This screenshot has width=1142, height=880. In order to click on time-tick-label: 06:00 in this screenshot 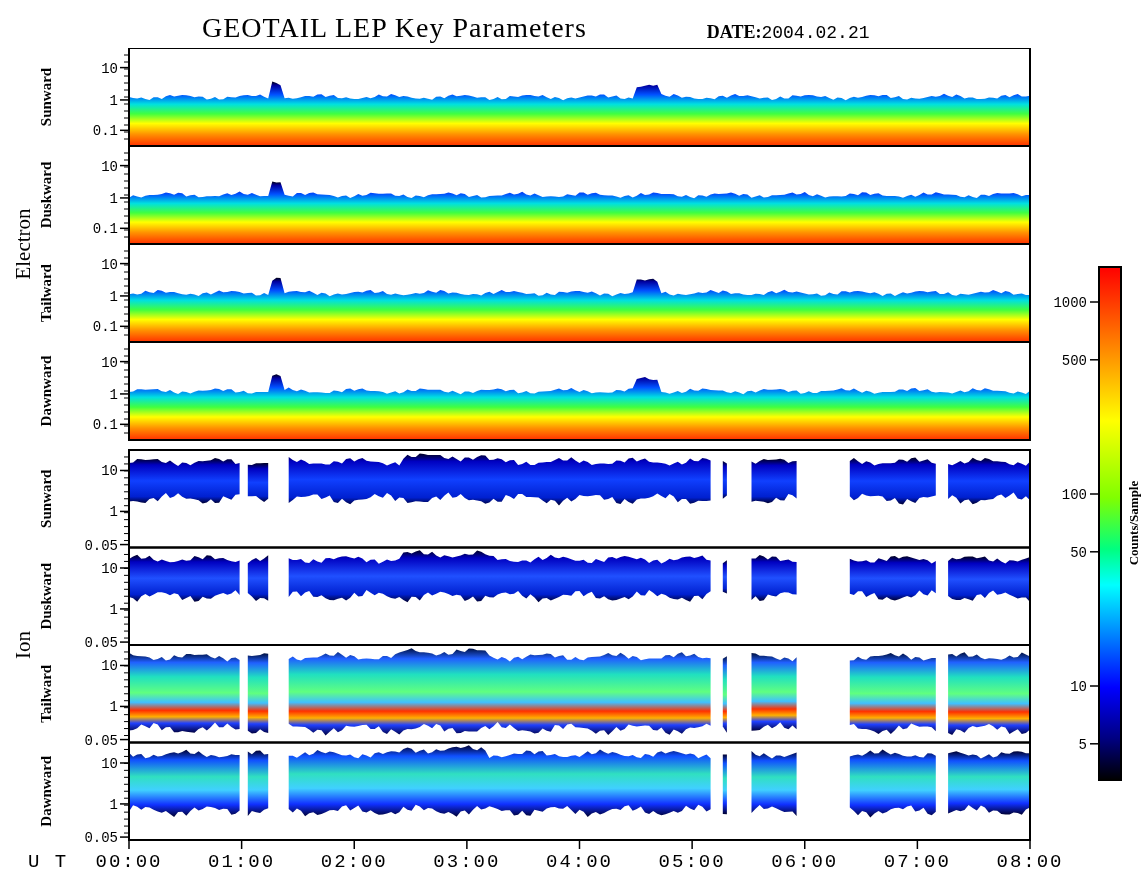, I will do `click(805, 862)`.